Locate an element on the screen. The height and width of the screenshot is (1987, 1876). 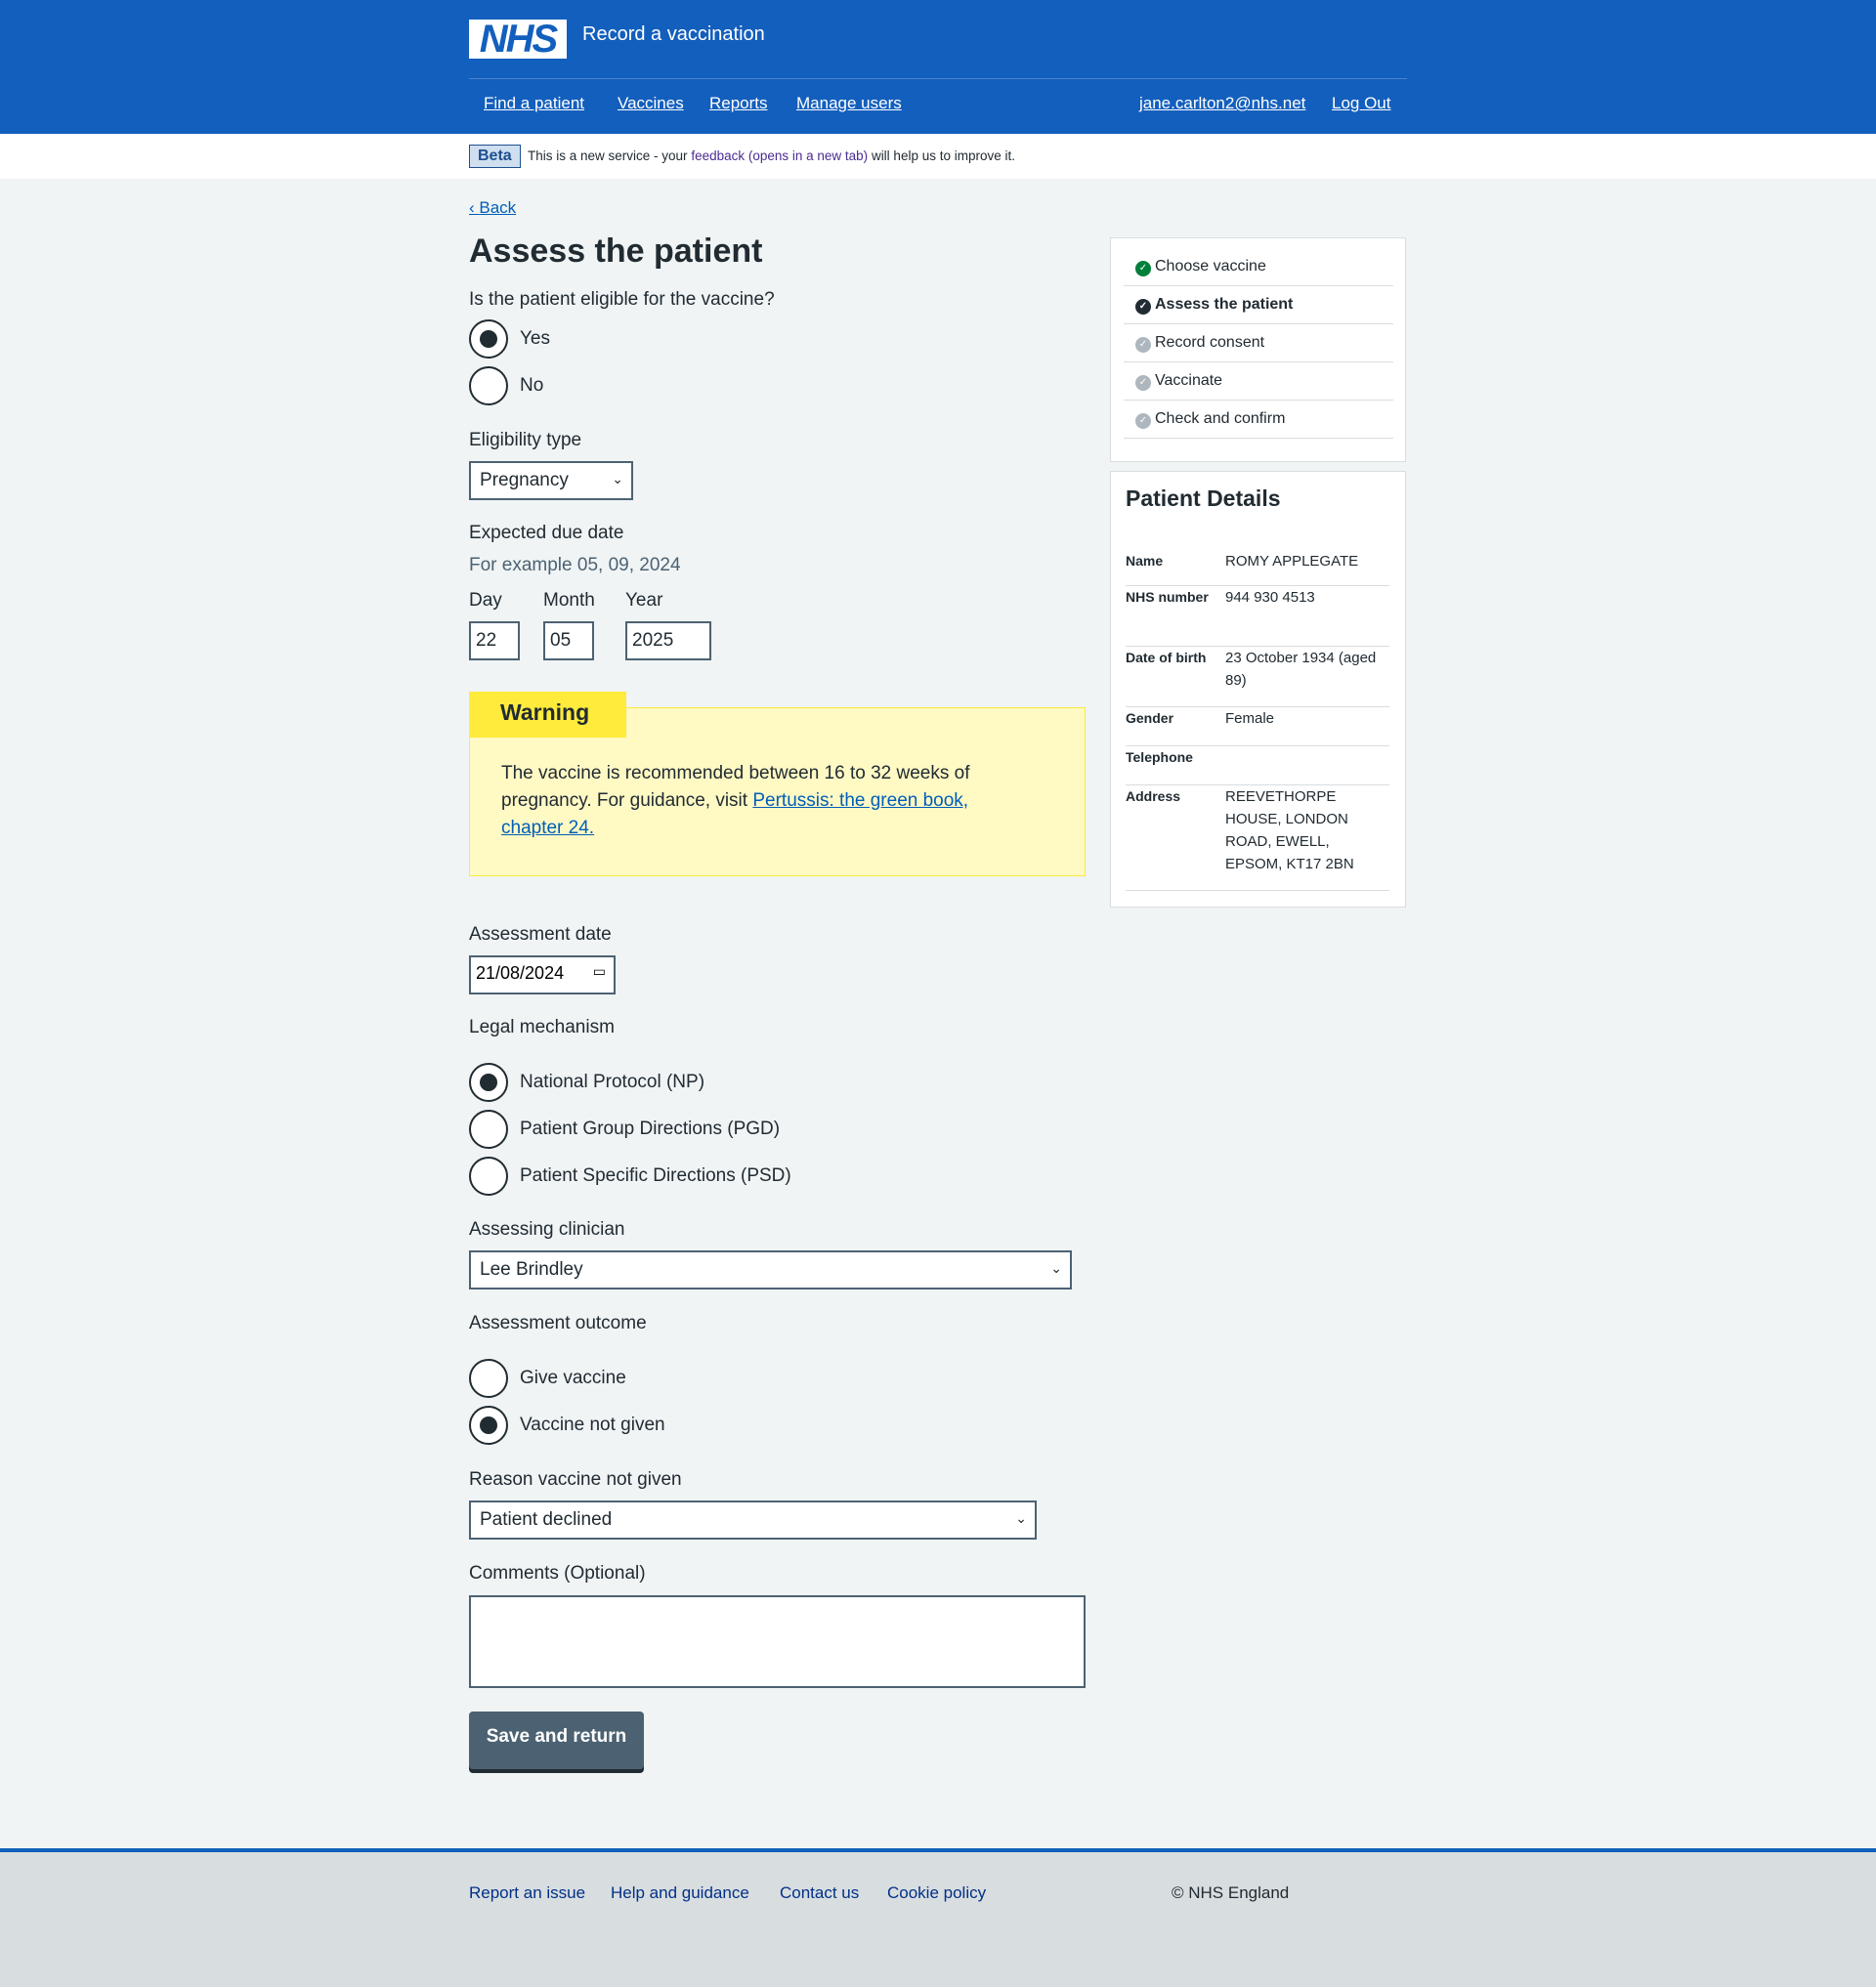
radio-give-vaccine is located at coordinates (488, 1379).